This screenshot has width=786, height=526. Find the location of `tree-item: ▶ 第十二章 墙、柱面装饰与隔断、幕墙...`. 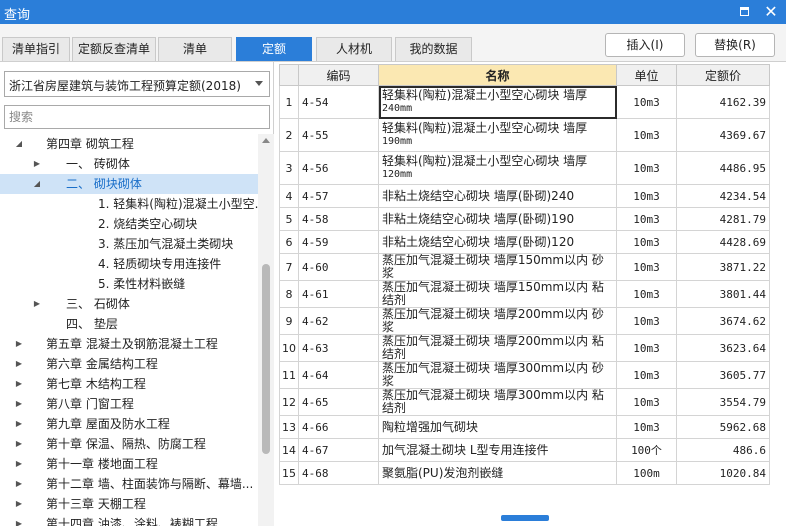

tree-item: ▶ 第十二章 墙、柱面装饰与隔断、幕墙... is located at coordinates (129, 484).